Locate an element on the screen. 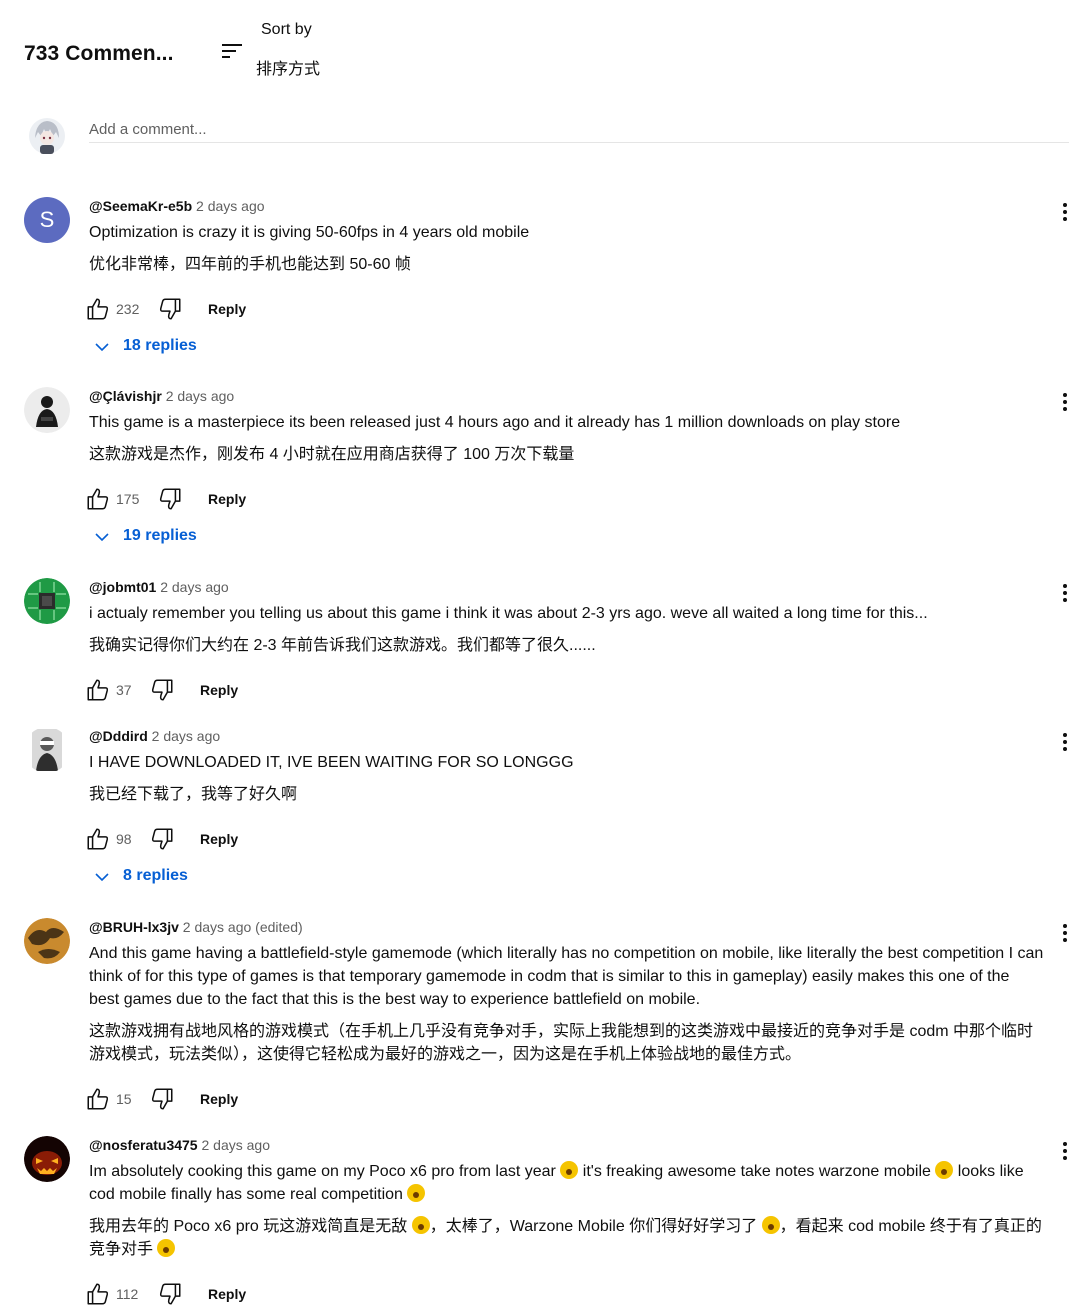 The height and width of the screenshot is (1316, 1080). like-count: 37 is located at coordinates (124, 690).